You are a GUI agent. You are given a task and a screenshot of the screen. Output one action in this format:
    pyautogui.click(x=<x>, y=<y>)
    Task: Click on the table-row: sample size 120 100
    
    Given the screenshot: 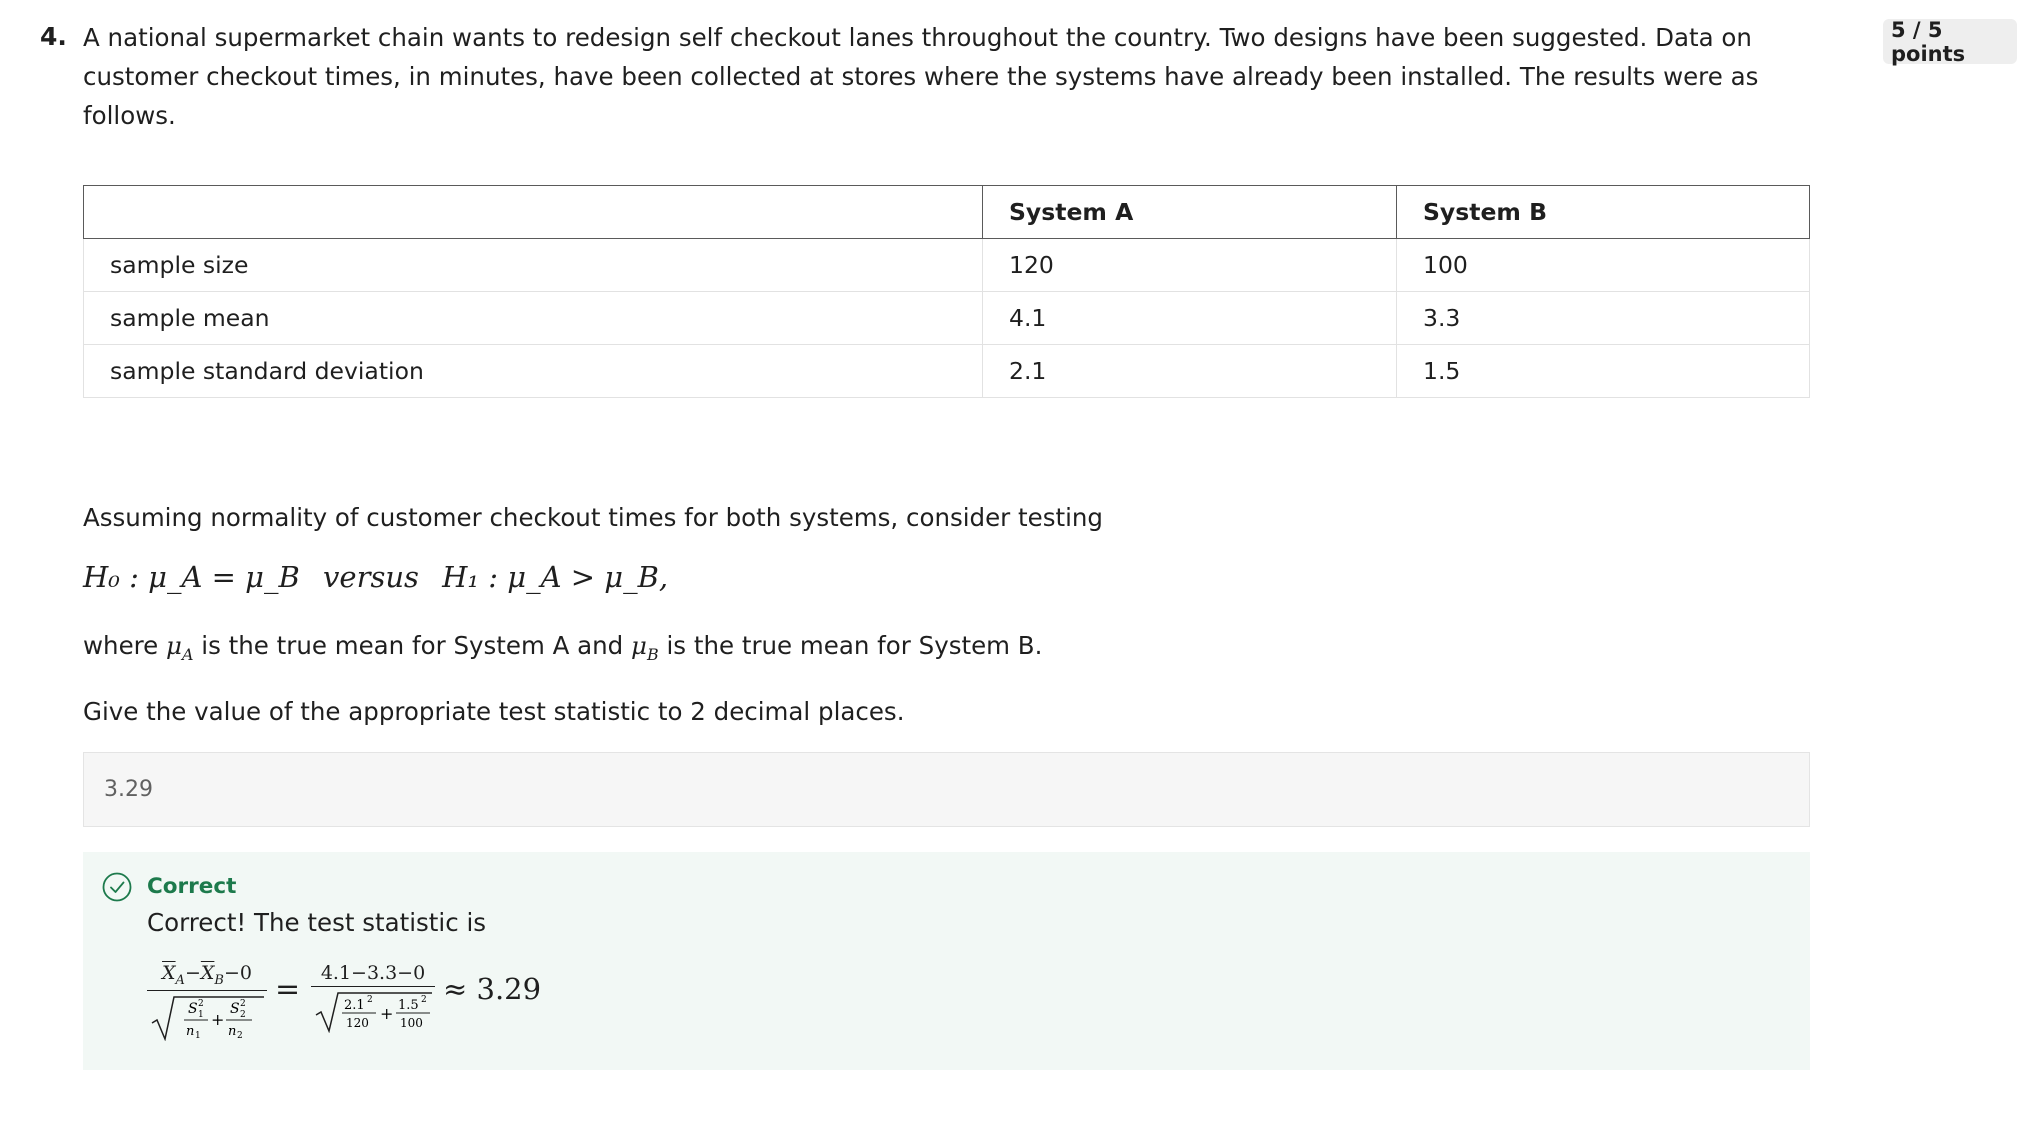 What is the action you would take?
    pyautogui.click(x=946, y=265)
    